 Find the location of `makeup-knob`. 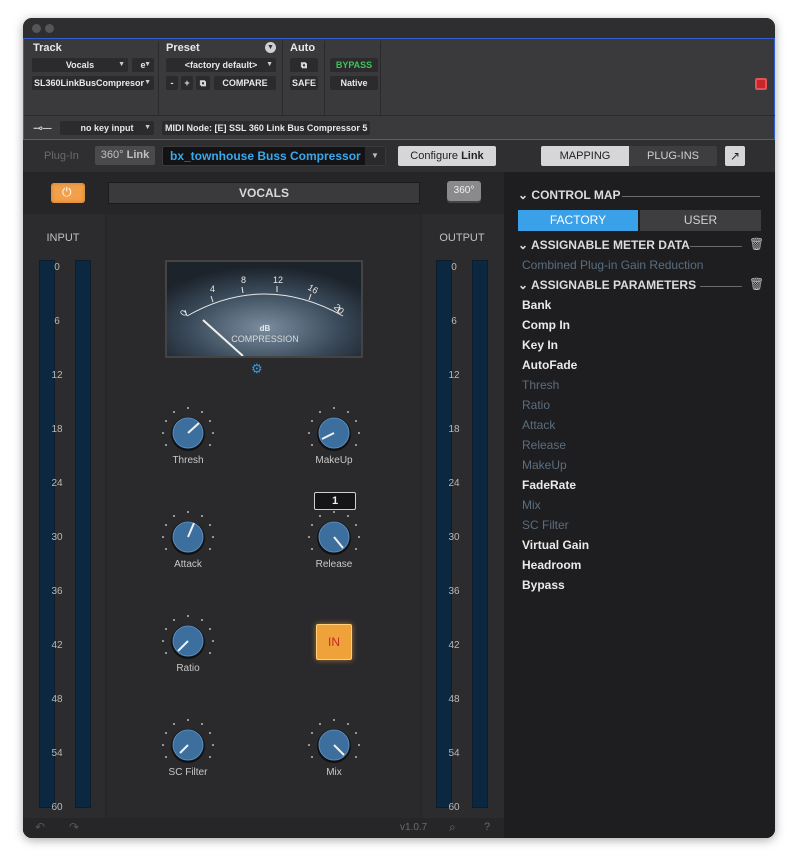

makeup-knob is located at coordinates (334, 433).